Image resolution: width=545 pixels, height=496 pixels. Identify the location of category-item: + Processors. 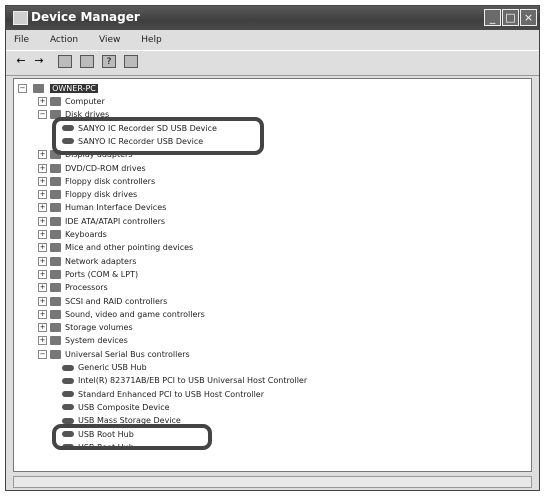
(73, 287).